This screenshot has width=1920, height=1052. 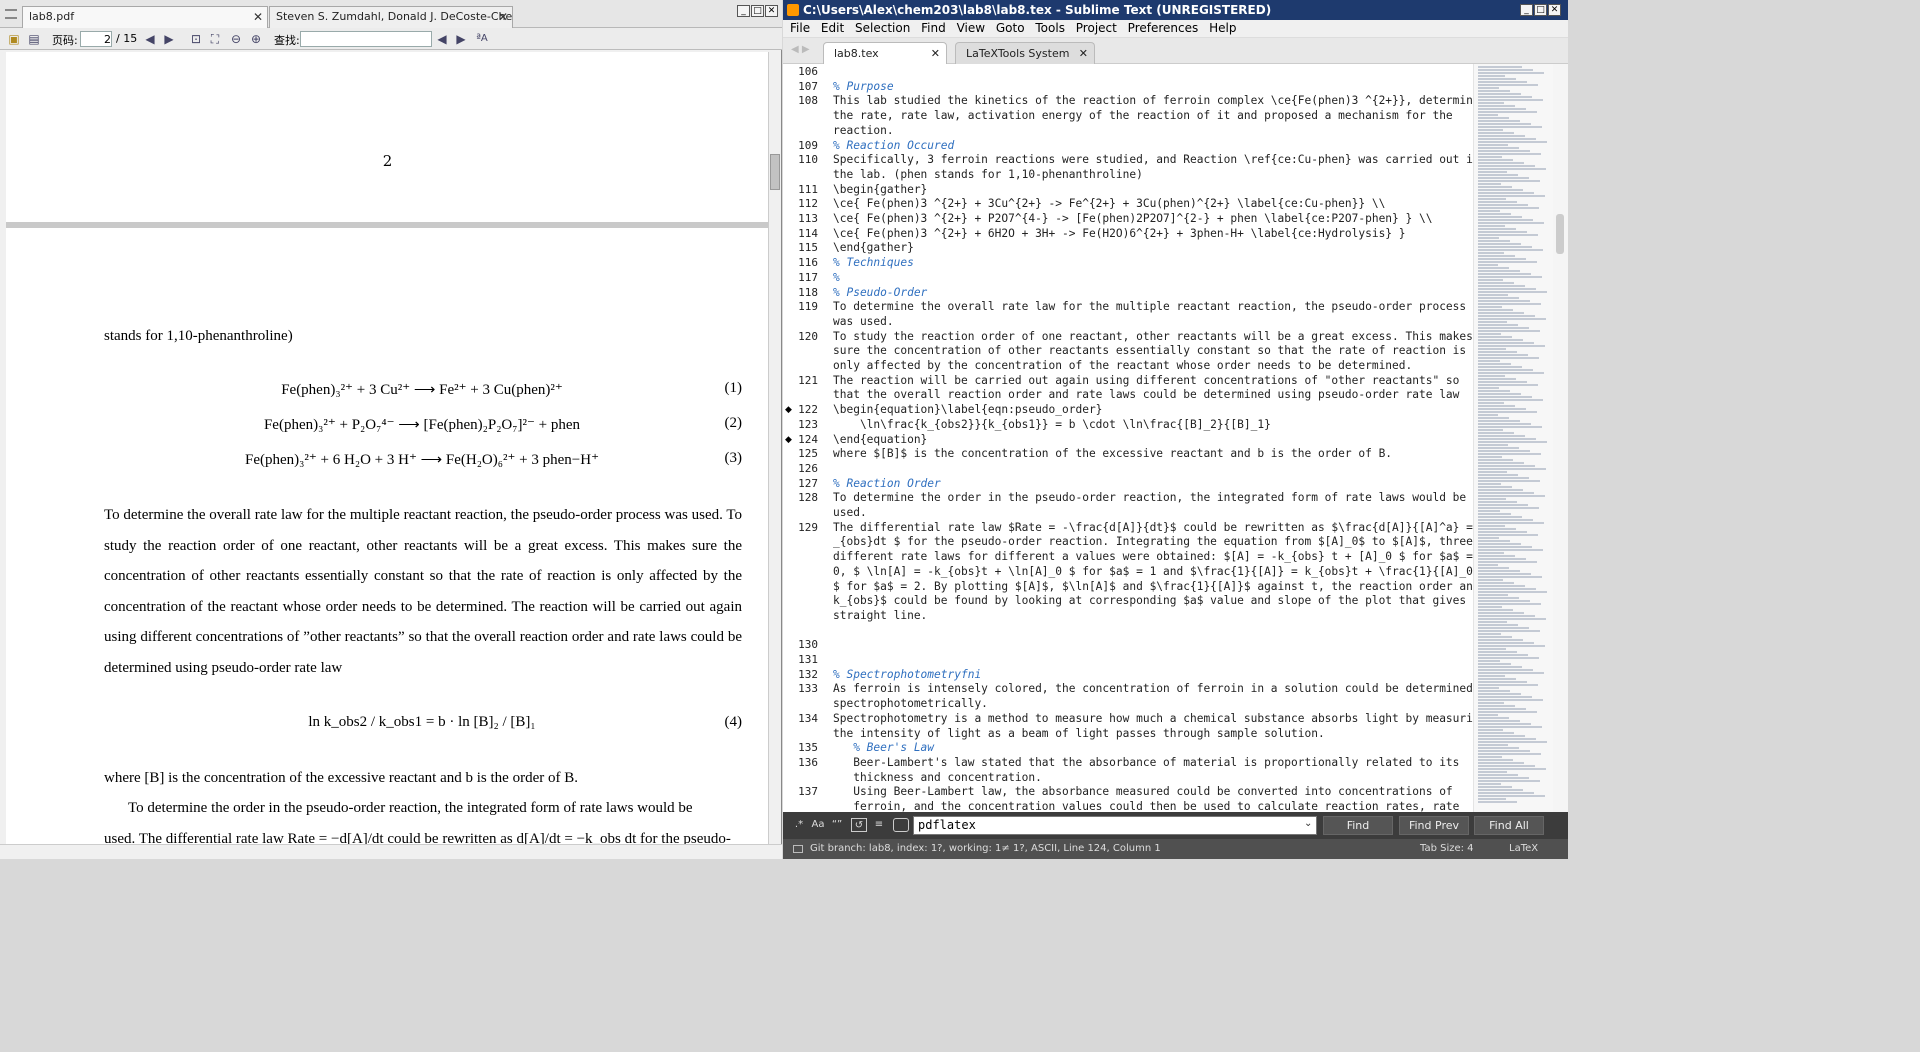 I want to click on tab-scroll-left-icon: ◀ ▶, so click(x=800, y=49).